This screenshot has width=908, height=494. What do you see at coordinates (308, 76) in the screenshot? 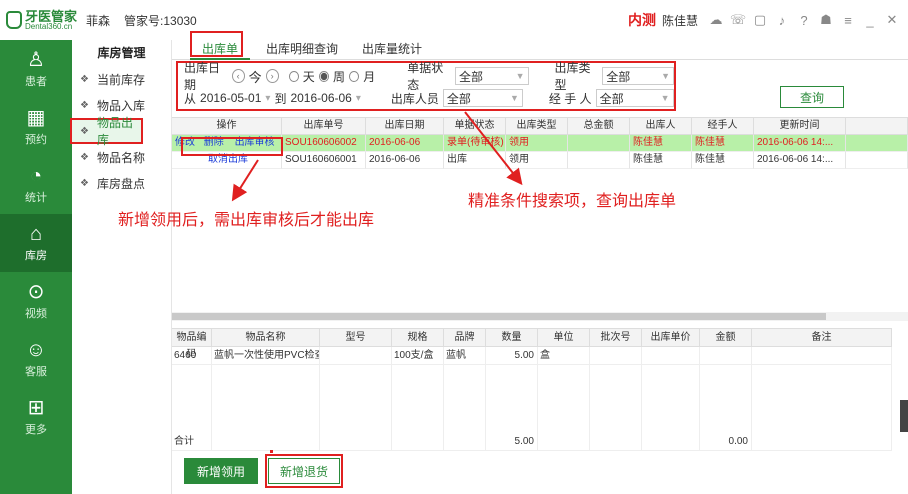
I see `radio-day-label: 天` at bounding box center [308, 76].